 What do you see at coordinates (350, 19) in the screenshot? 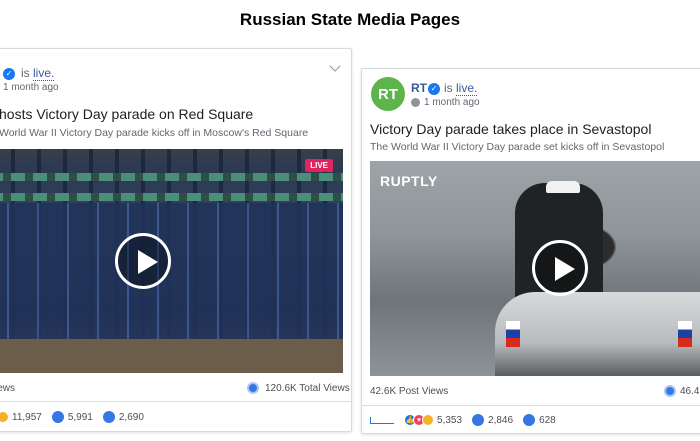
I see `page-title: Russian State Media Pages` at bounding box center [350, 19].